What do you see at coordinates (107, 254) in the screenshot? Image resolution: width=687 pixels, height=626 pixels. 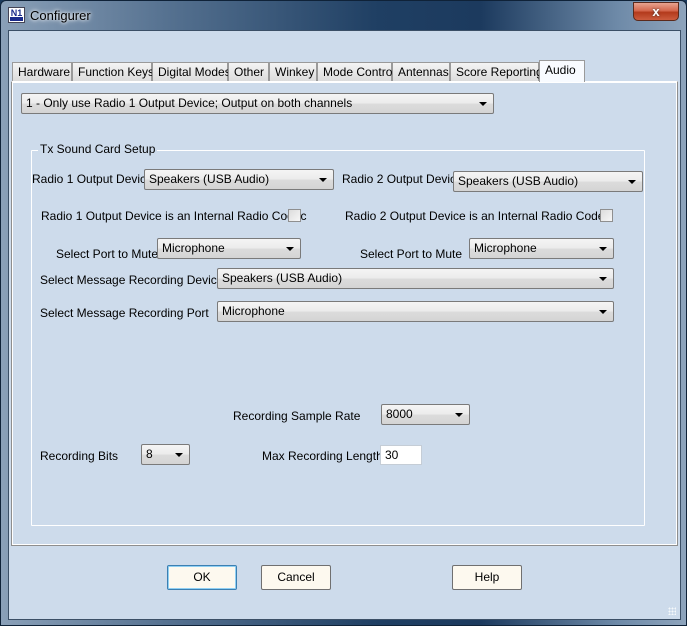 I see `radio1-mute-label: Select Port to Mute` at bounding box center [107, 254].